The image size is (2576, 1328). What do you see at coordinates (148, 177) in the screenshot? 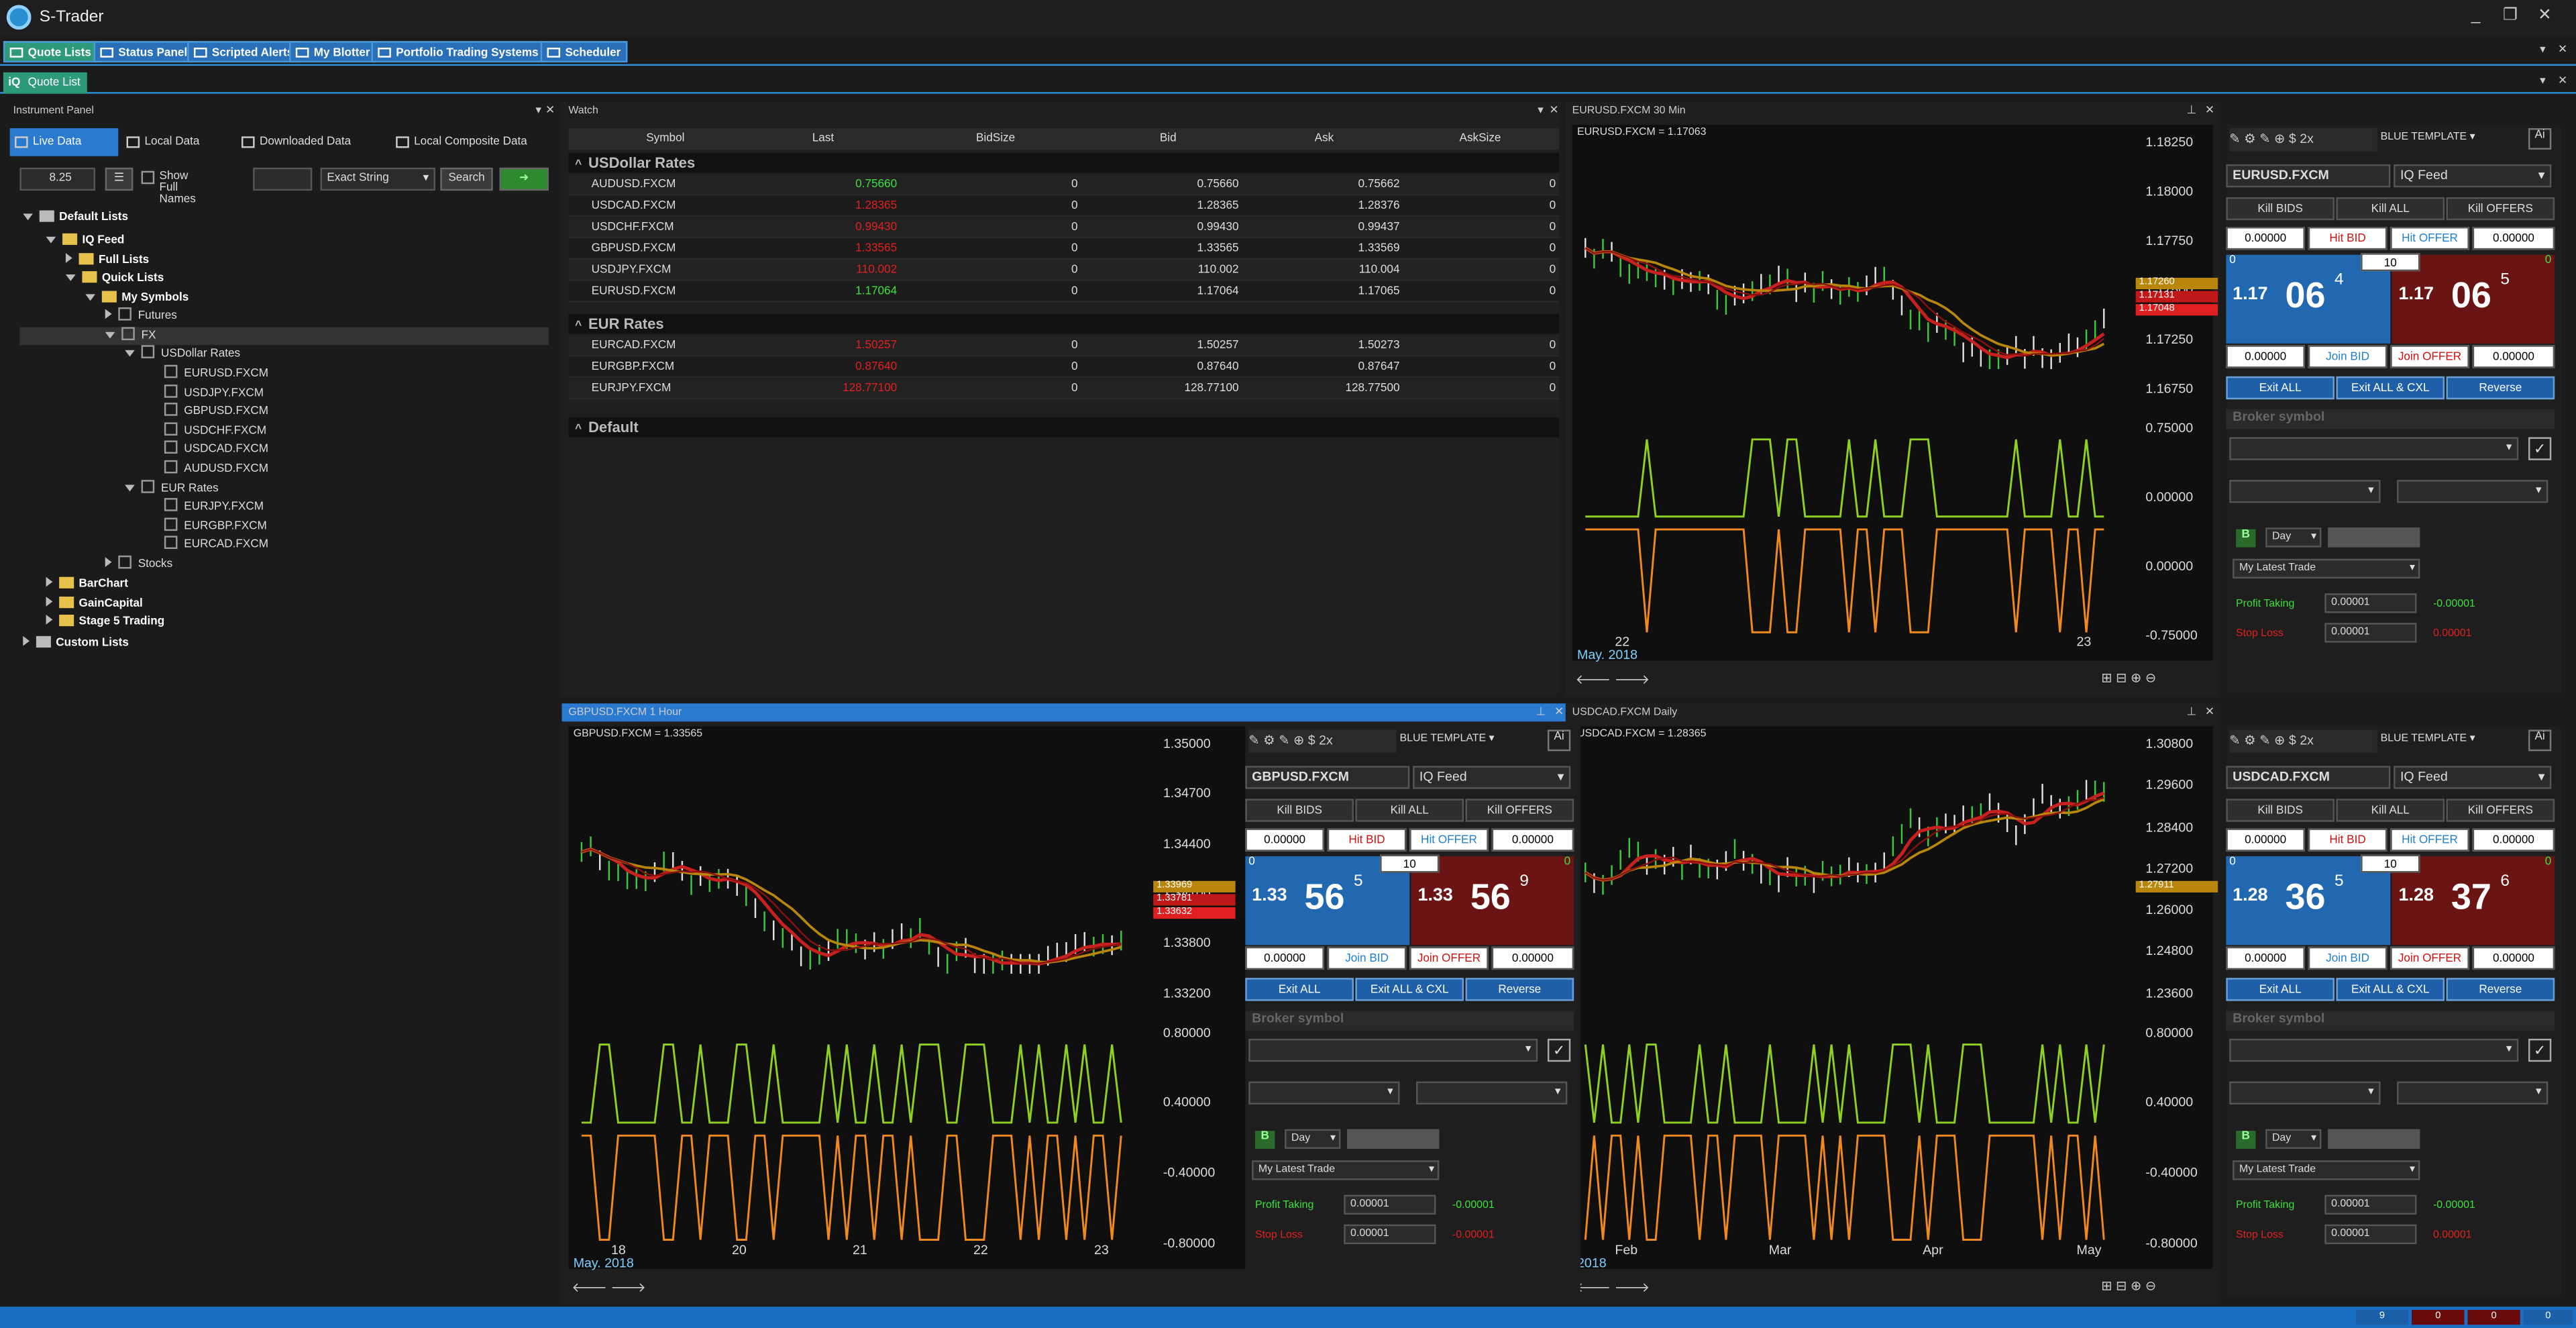
I see `show-full-names-checkbox` at bounding box center [148, 177].